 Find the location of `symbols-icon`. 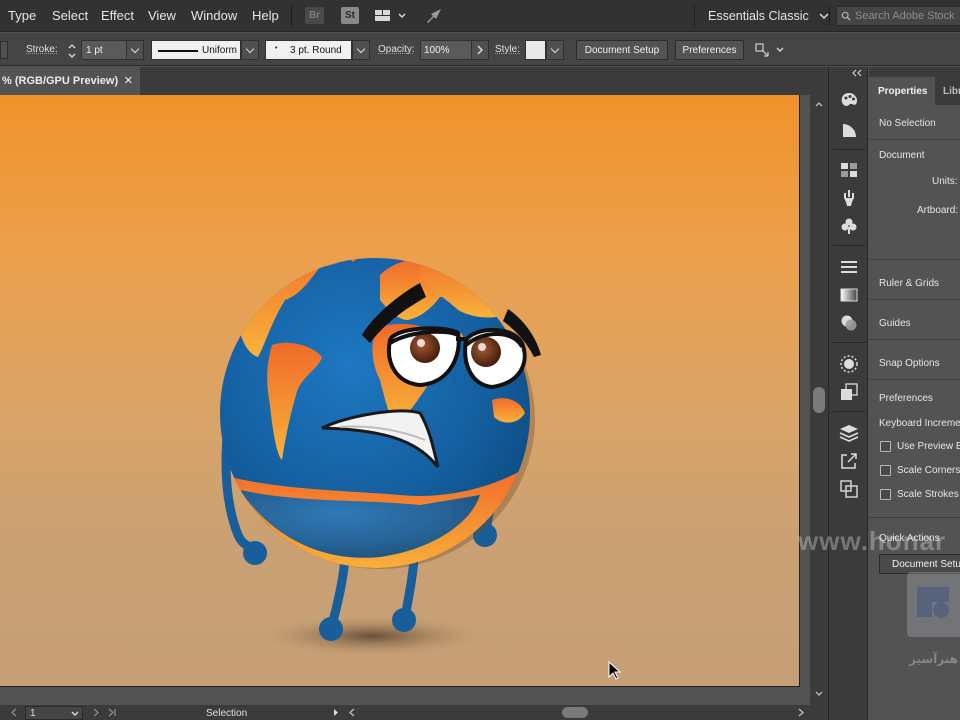

symbols-icon is located at coordinates (849, 226).